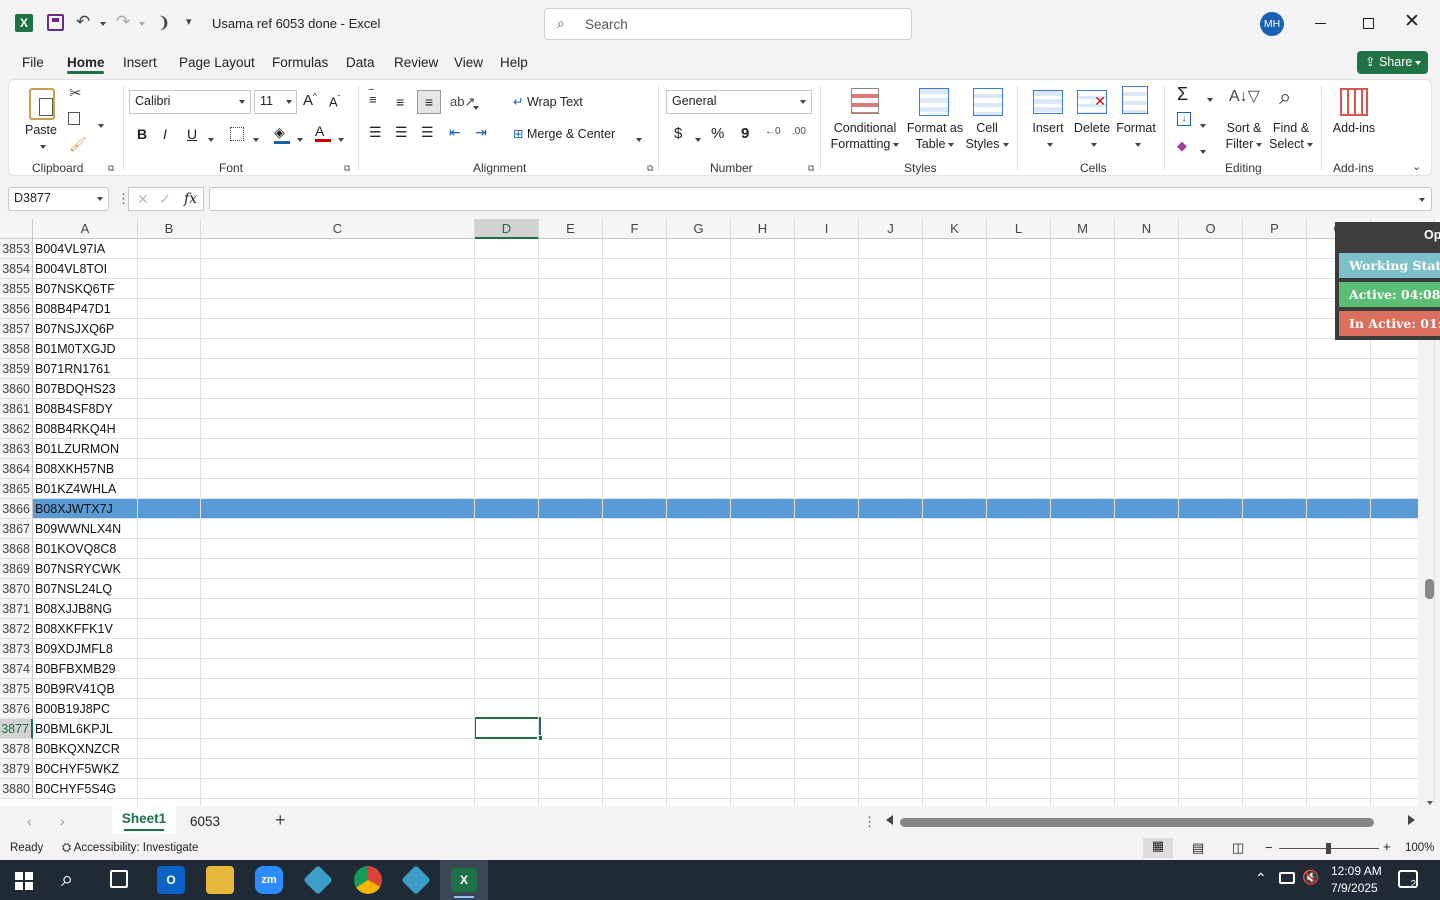 Image resolution: width=1440 pixels, height=900 pixels. What do you see at coordinates (1328, 848) in the screenshot?
I see `zoom-slider-thumb` at bounding box center [1328, 848].